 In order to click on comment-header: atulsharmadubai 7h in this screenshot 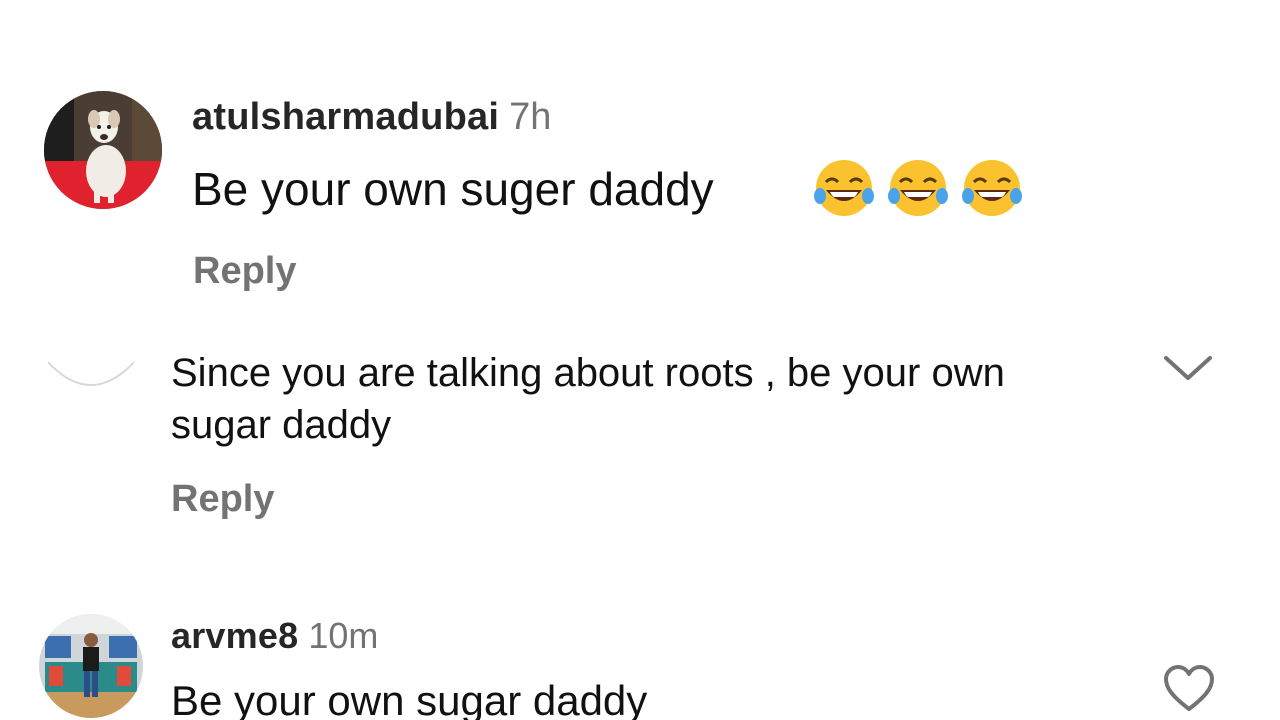, I will do `click(371, 117)`.